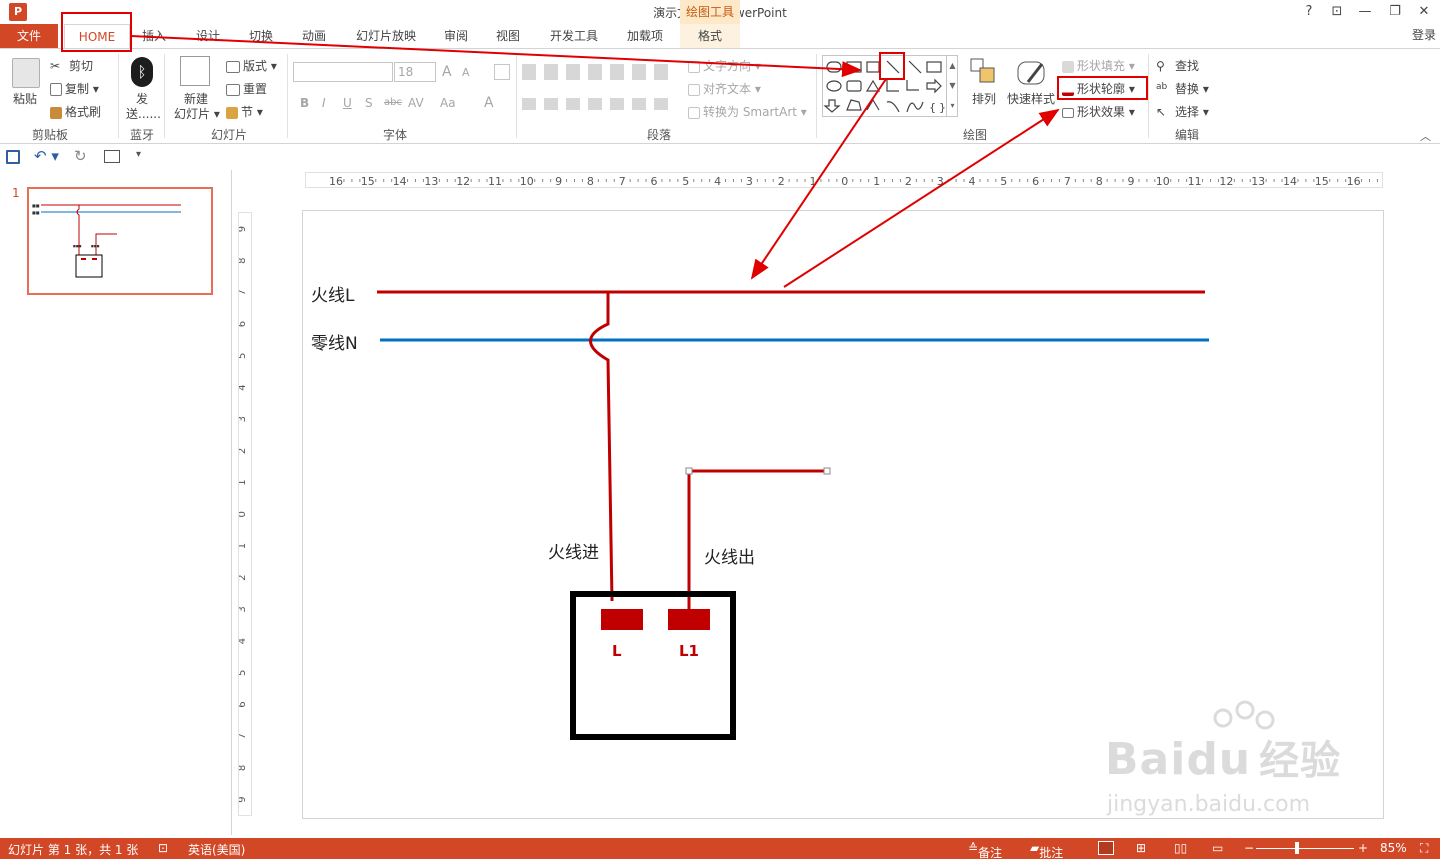 Image resolution: width=1440 pixels, height=859 pixels. I want to click on shape-outline-button: 形状轮廓 ▾, so click(1098, 88).